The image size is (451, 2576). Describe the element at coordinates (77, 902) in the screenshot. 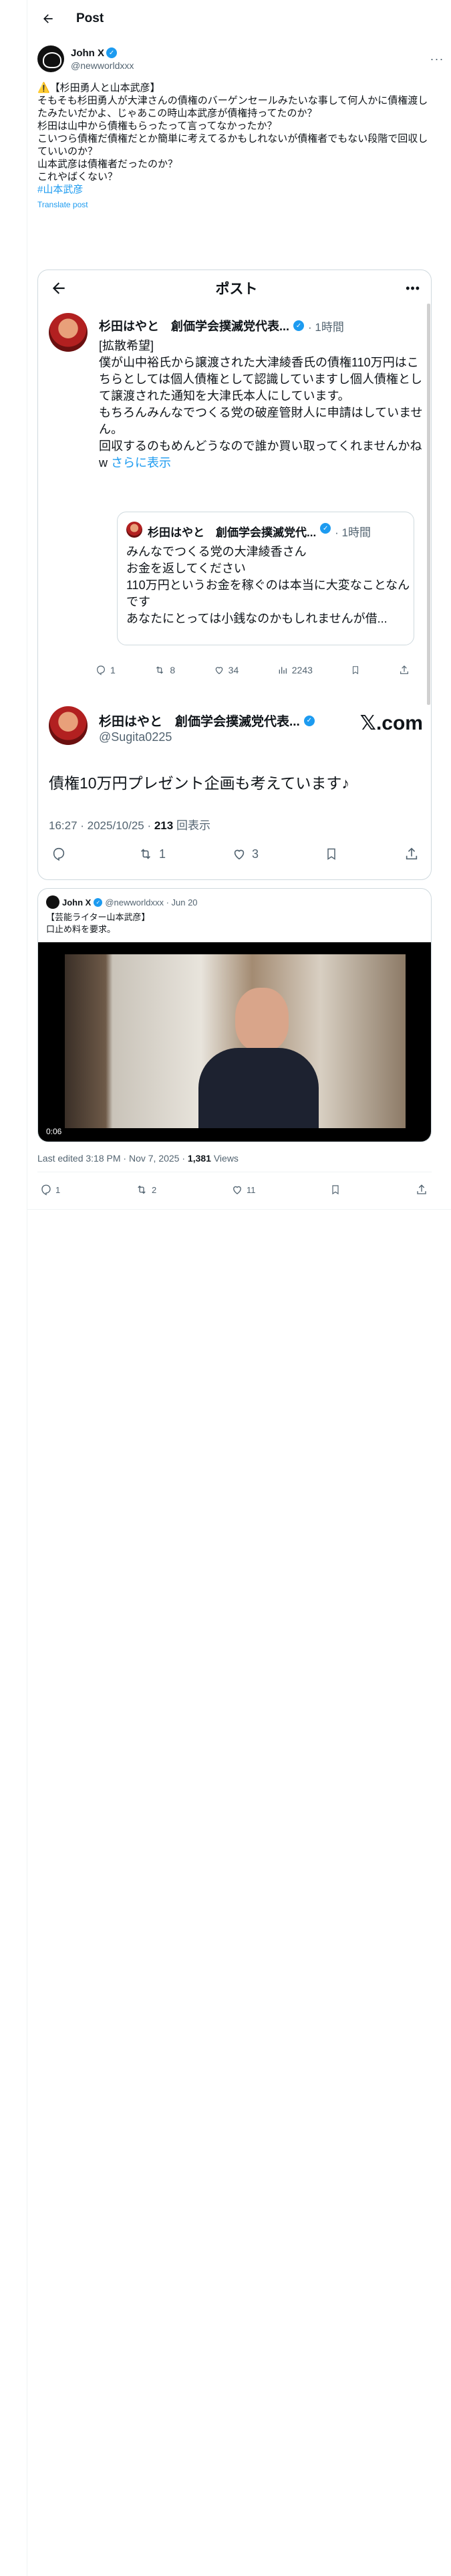

I see `quoted-author-name: John X` at that location.